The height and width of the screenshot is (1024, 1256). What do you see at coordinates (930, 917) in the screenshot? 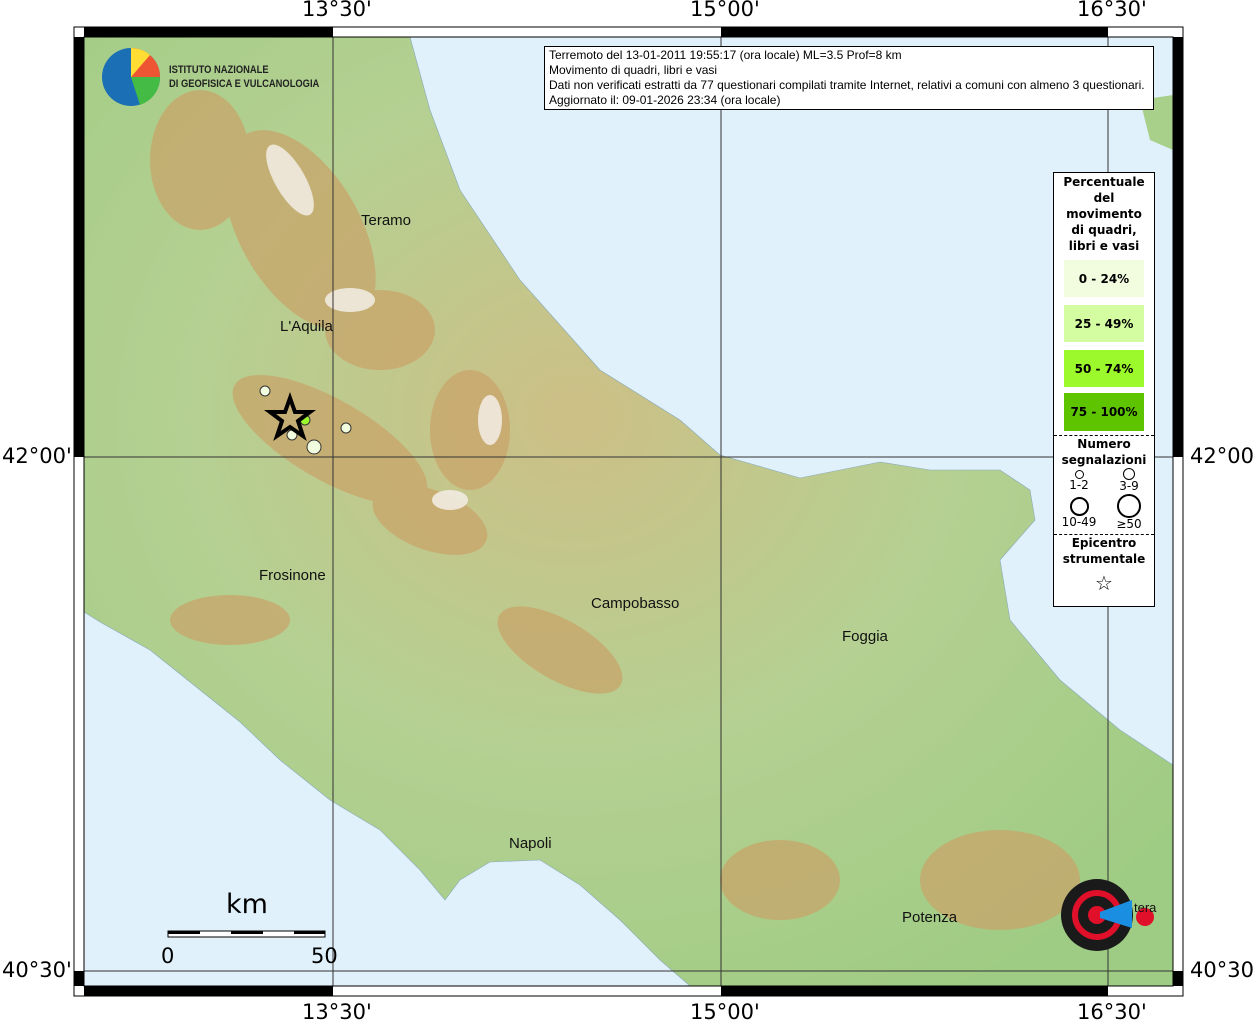
I see `city-label: Potenza` at bounding box center [930, 917].